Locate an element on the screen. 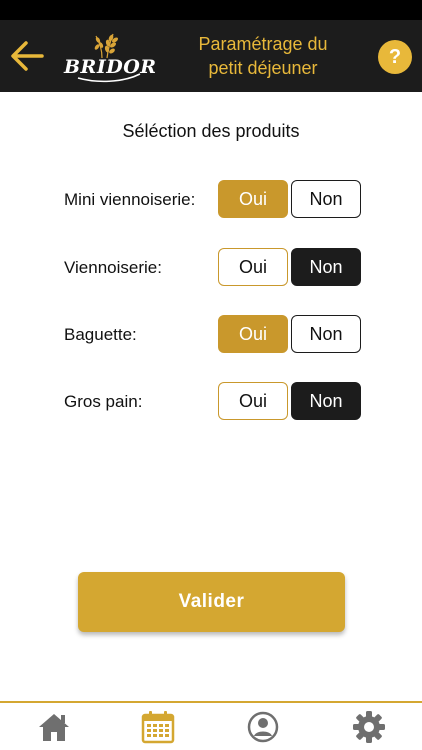 The width and height of the screenshot is (422, 750). app-header: BRIDOR Paramétrage du petit déjeuner ? is located at coordinates (211, 56).